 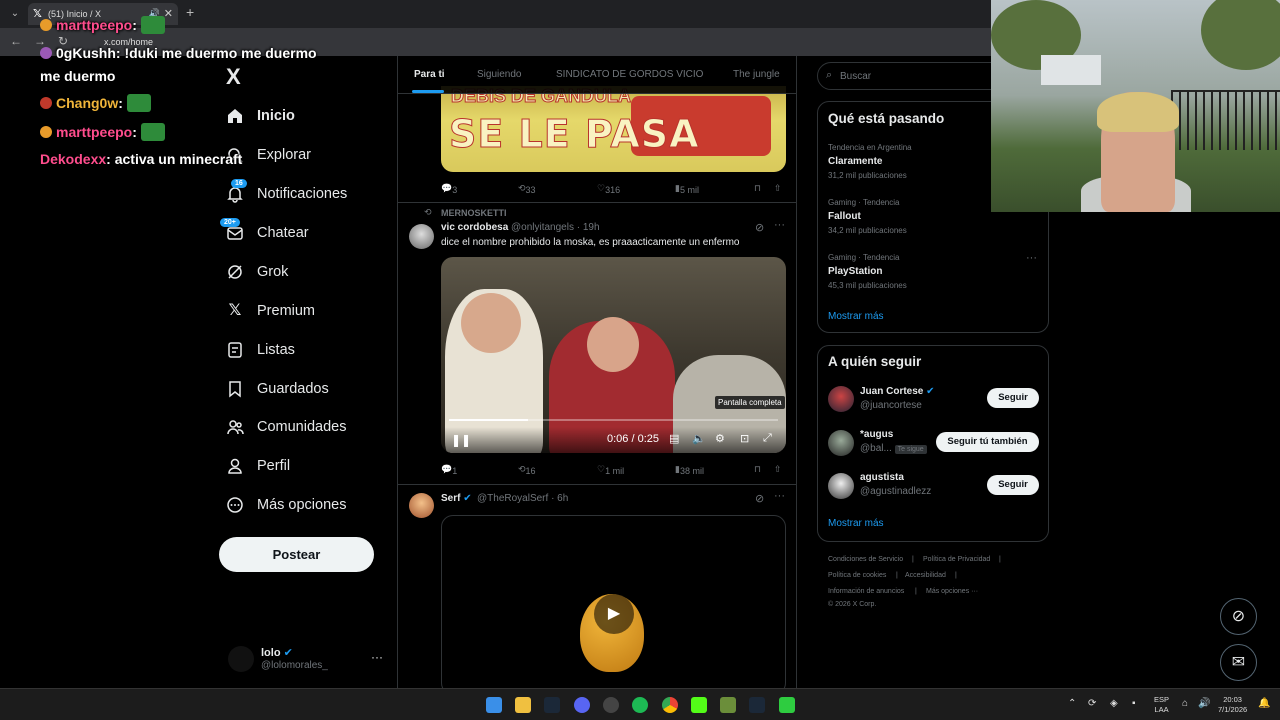 I want to click on follow-name: *augus, so click(x=876, y=434).